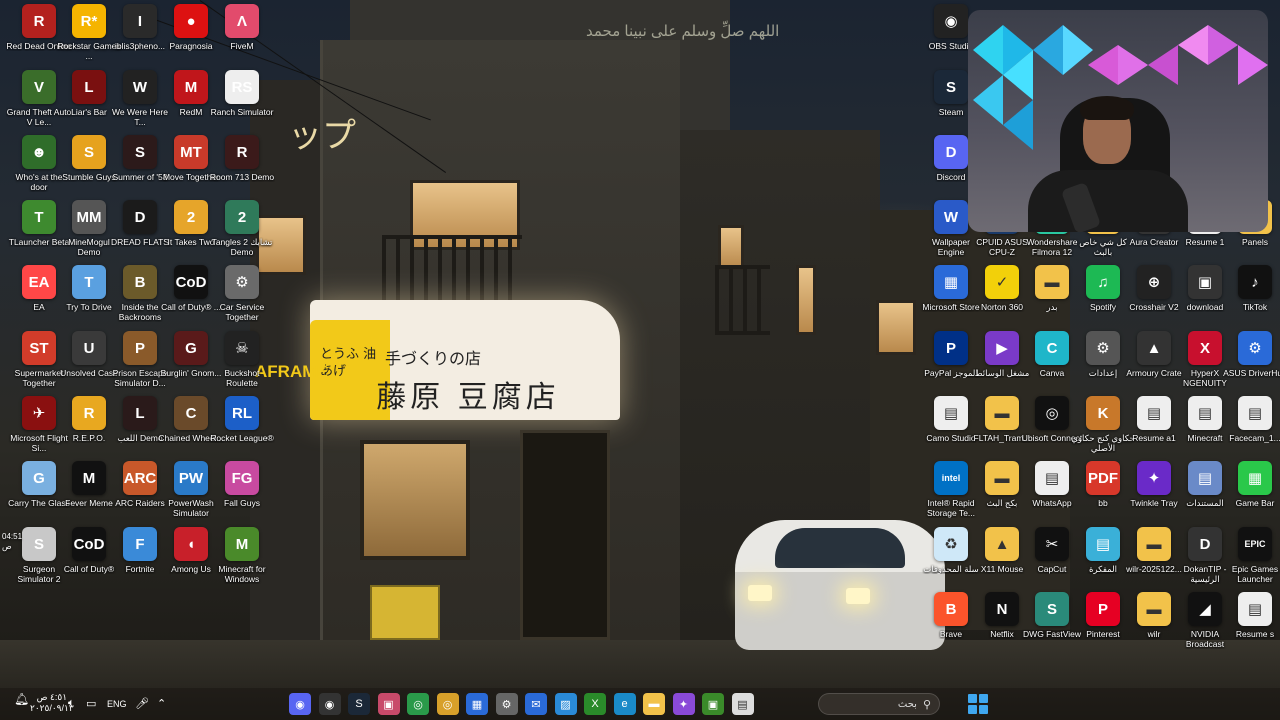 This screenshot has width=1280, height=720. What do you see at coordinates (1002, 493) in the screenshot?
I see `desktop-icon: ▬ بكج البث` at bounding box center [1002, 493].